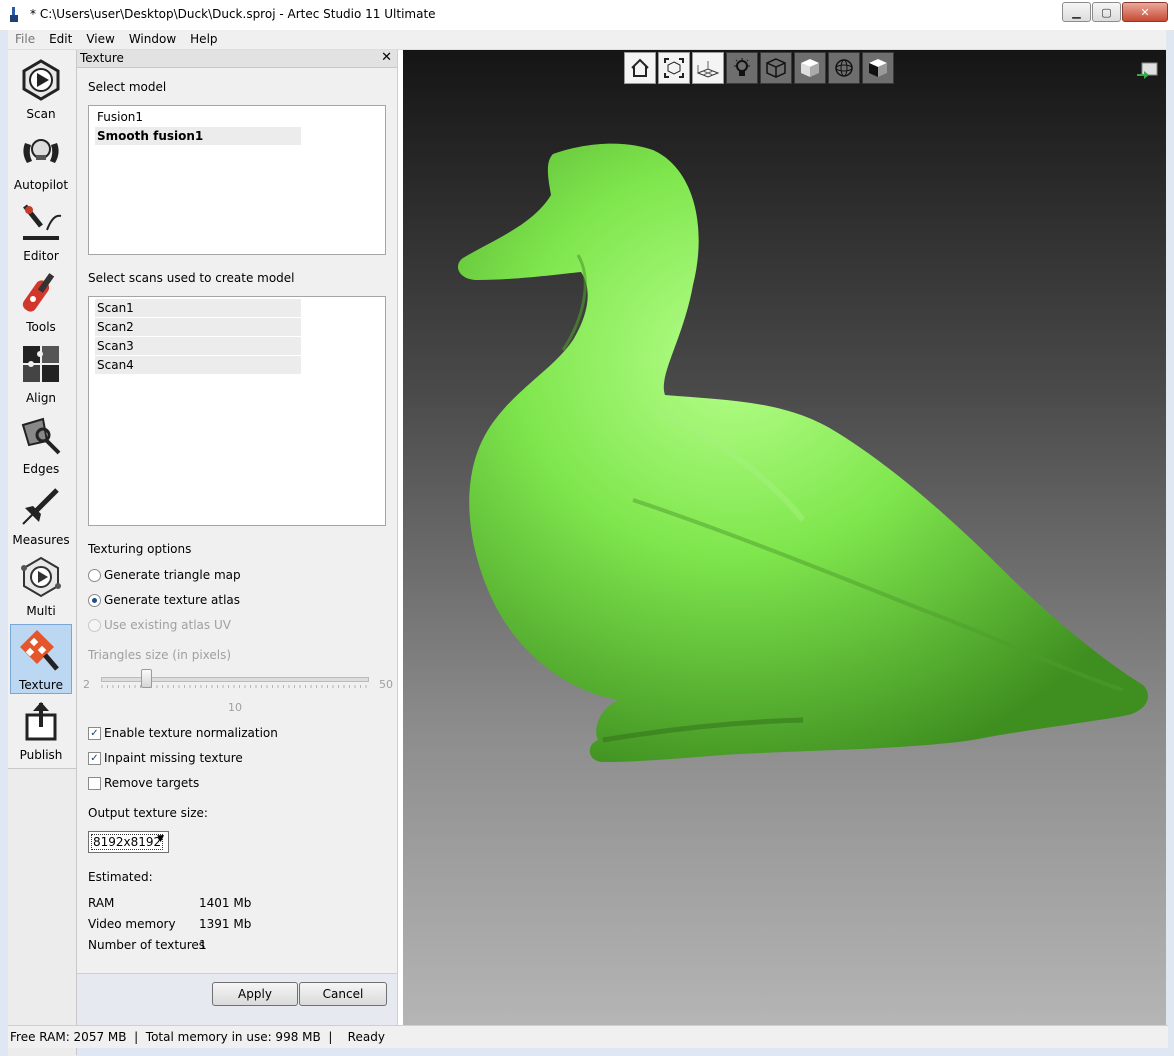 The image size is (1174, 1056). What do you see at coordinates (41, 436) in the screenshot?
I see `edges-icon` at bounding box center [41, 436].